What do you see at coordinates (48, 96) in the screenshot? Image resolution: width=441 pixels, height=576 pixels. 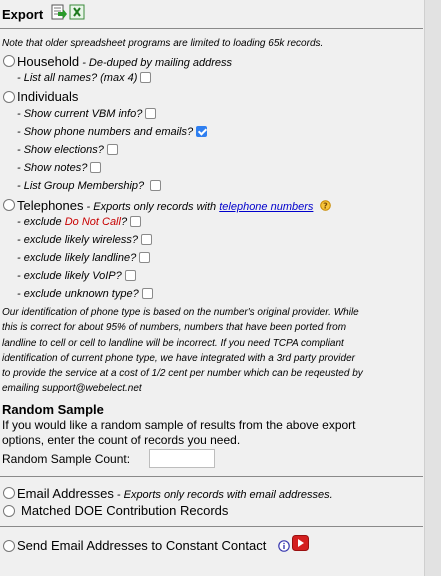 I see `individuals-label: Individuals` at bounding box center [48, 96].